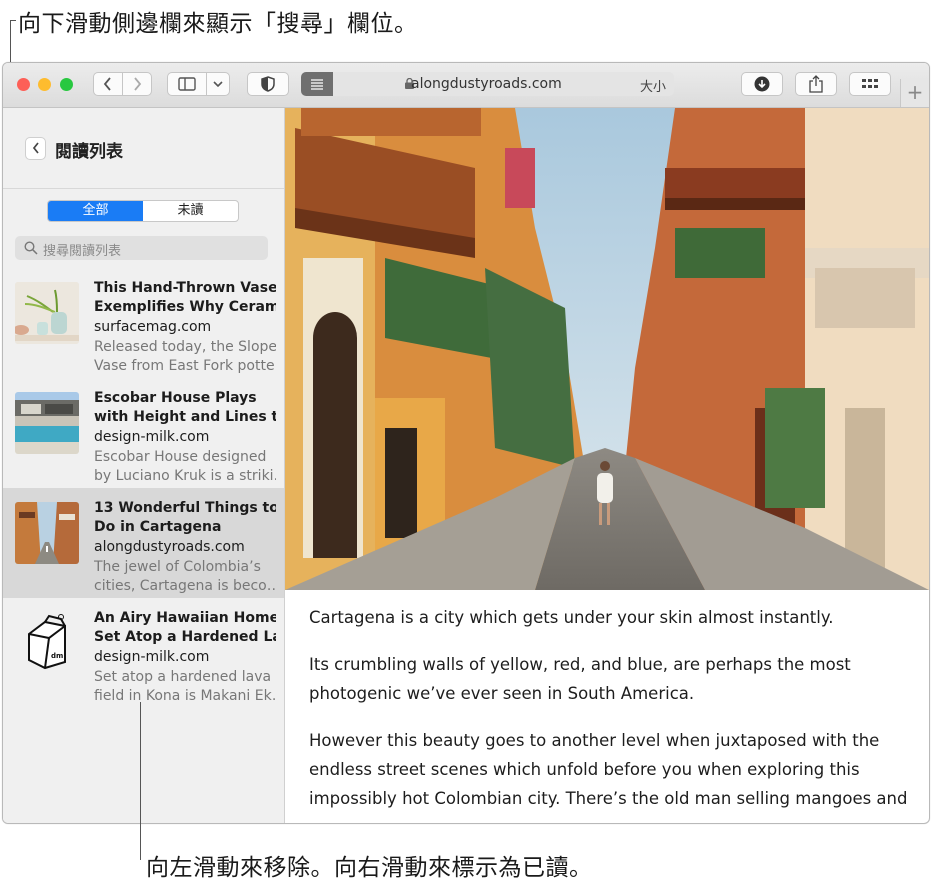  What do you see at coordinates (175, 398) in the screenshot?
I see `item-title-line1: Escobar House Plays` at bounding box center [175, 398].